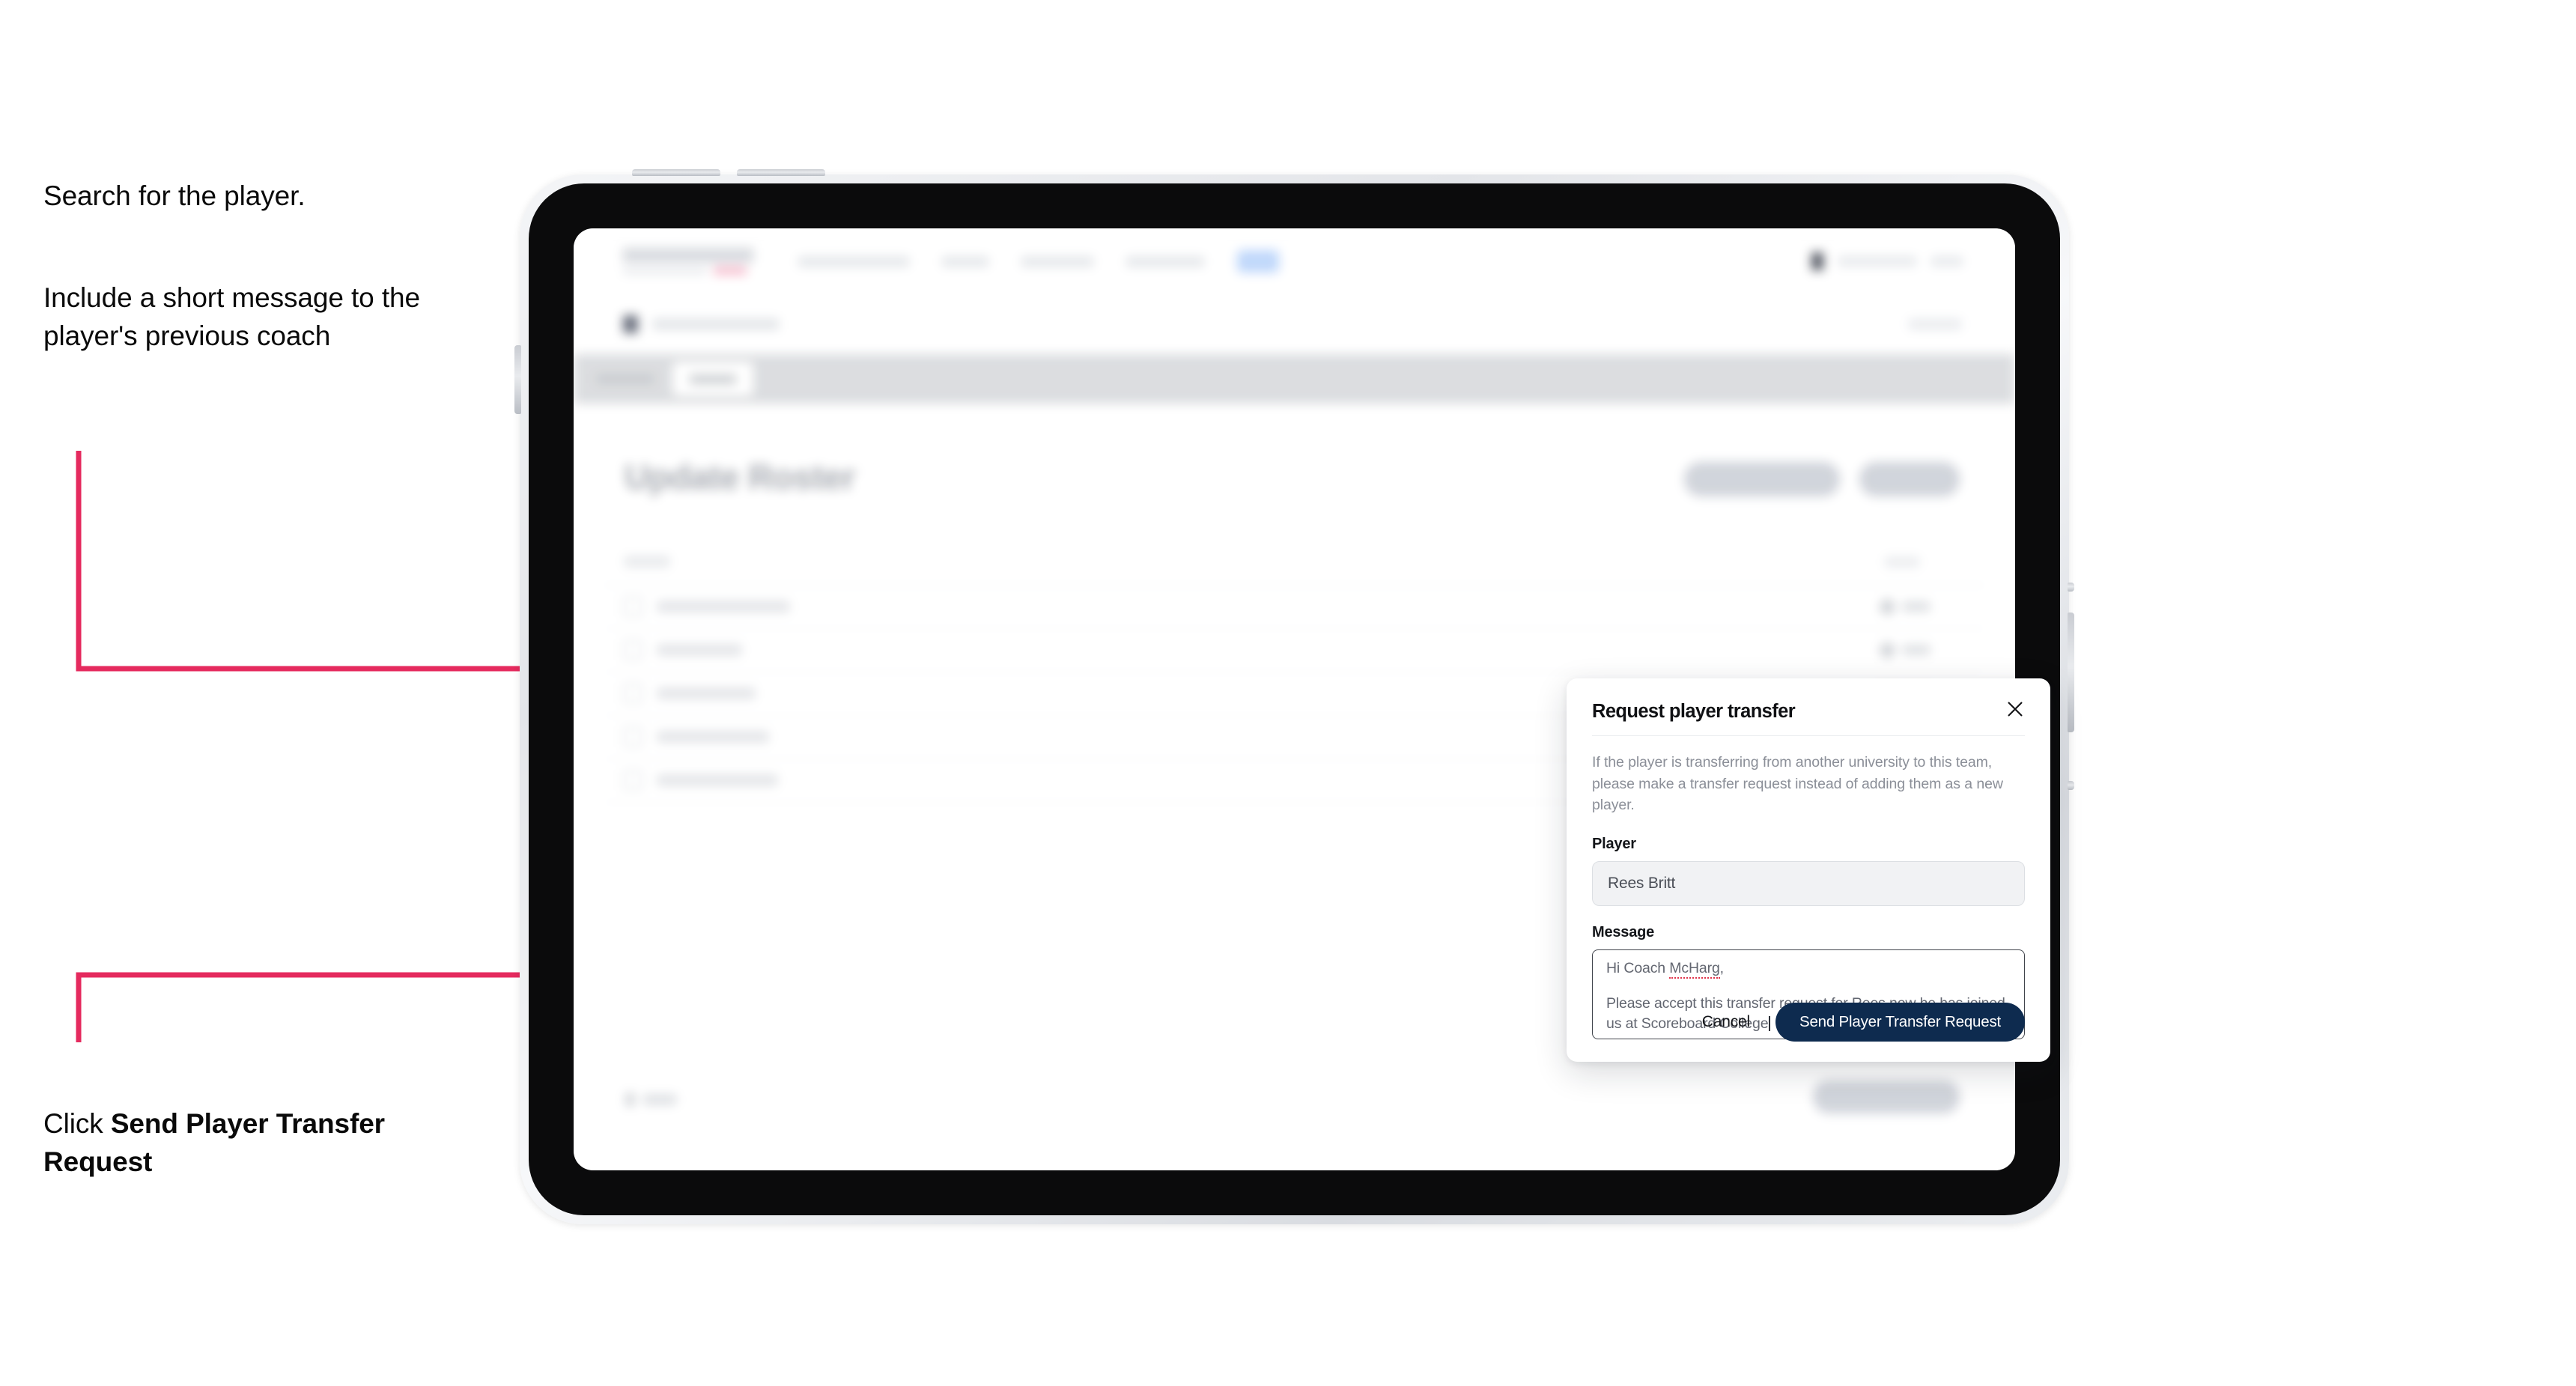 This screenshot has width=2576, height=1386. Describe the element at coordinates (174, 196) in the screenshot. I see `annotation-search-for-player: Search for the player.` at that location.